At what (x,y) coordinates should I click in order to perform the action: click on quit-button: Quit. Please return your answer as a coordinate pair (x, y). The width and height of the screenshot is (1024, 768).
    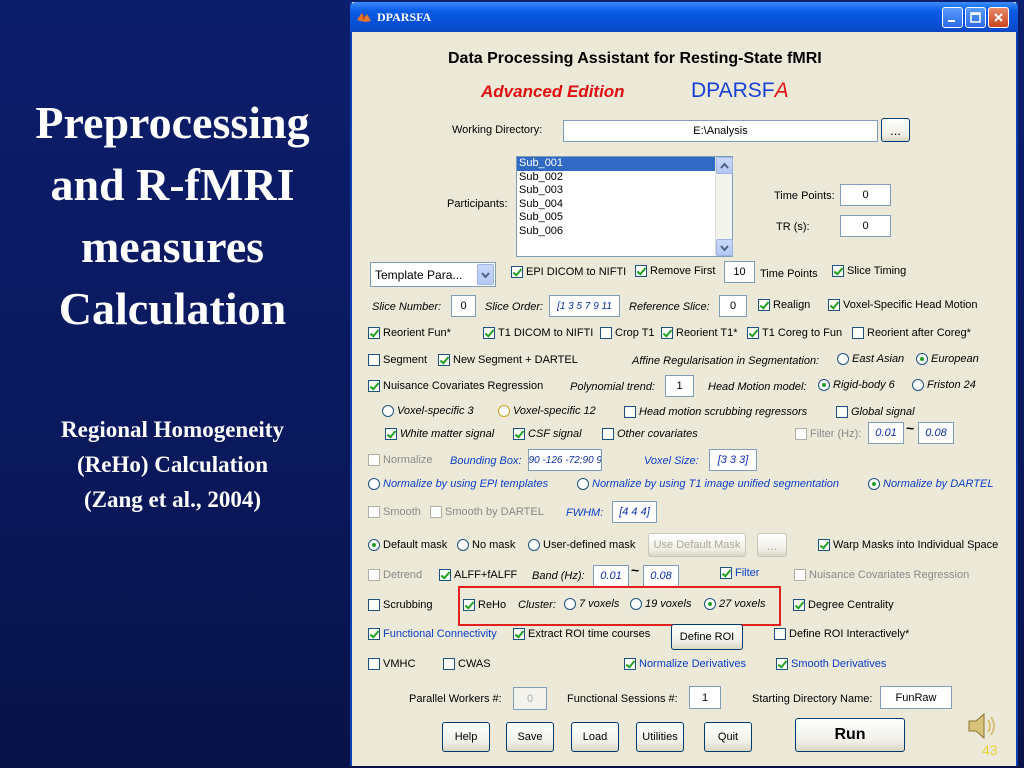
    Looking at the image, I should click on (728, 737).